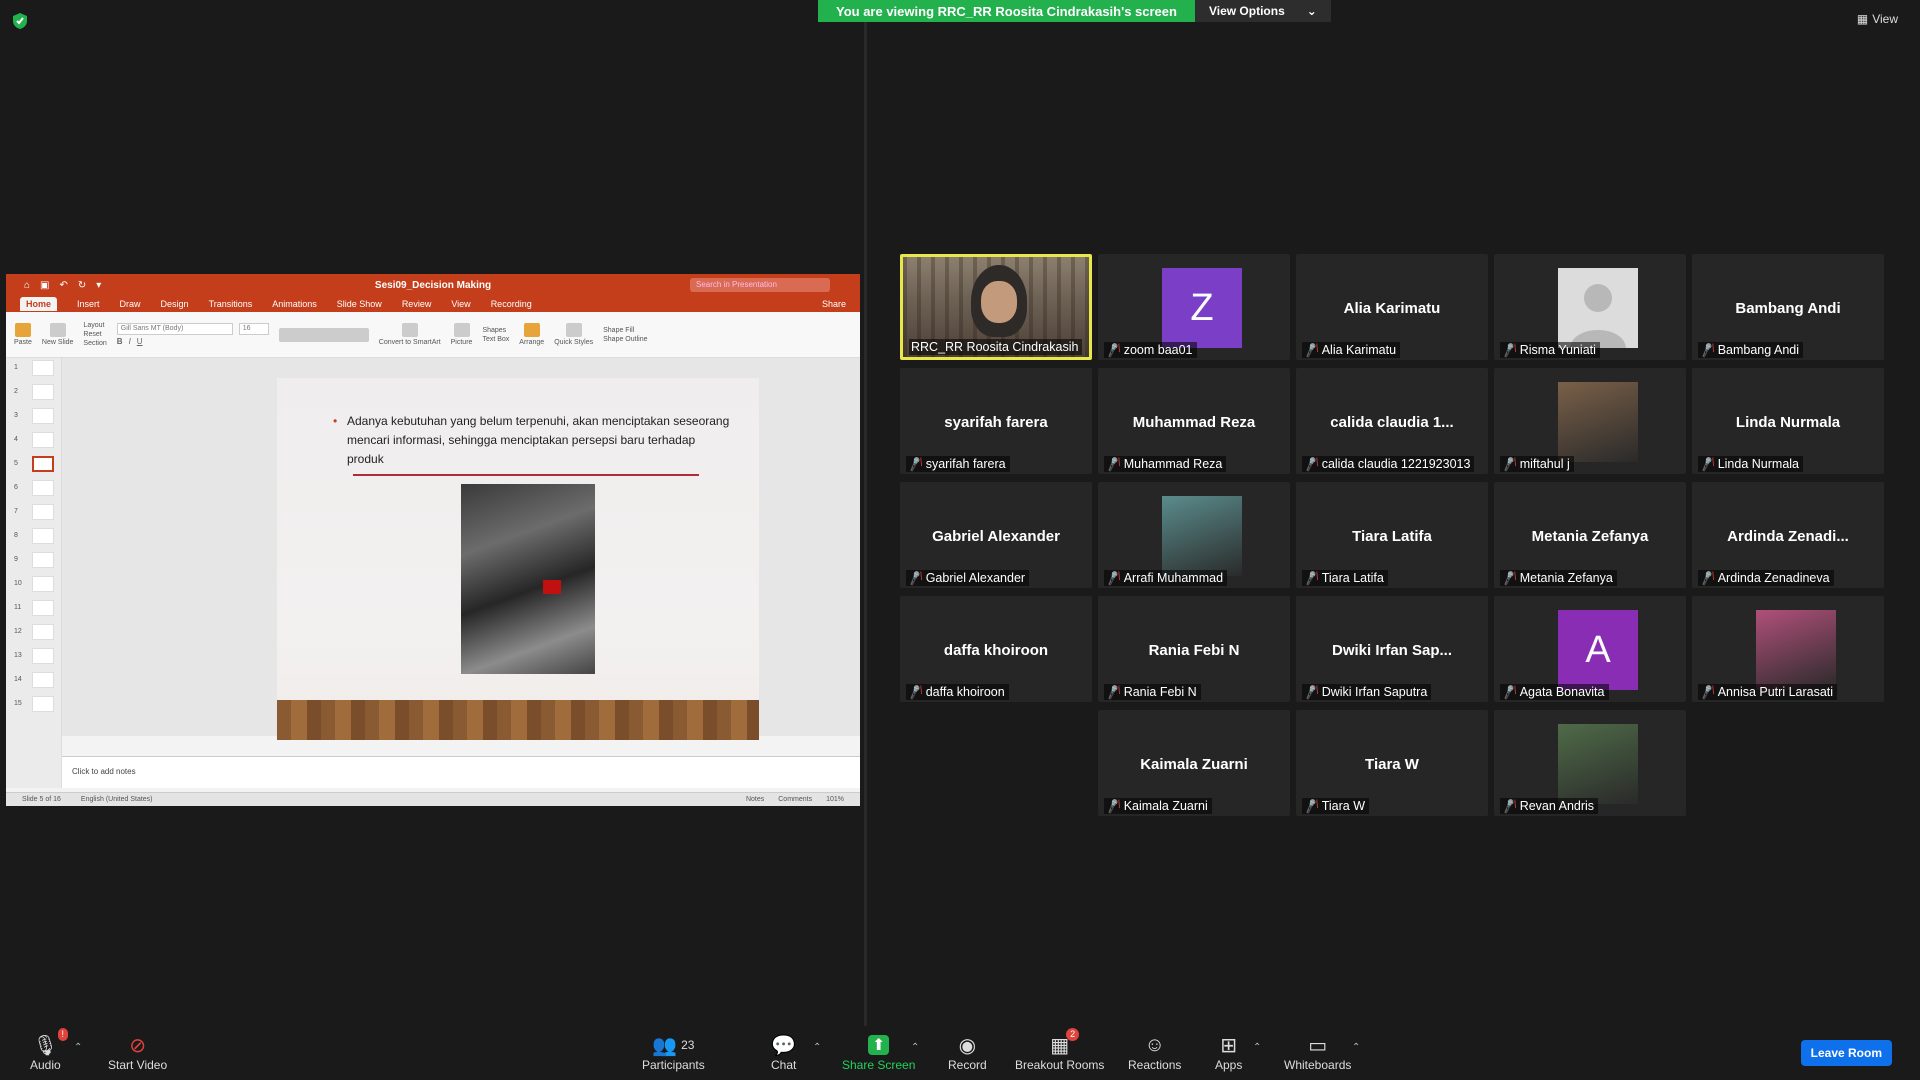 The height and width of the screenshot is (1080, 1920). I want to click on participant-tile: Kaimala Zuarni 🎤̸ Kaimala Zuarni, so click(1194, 763).